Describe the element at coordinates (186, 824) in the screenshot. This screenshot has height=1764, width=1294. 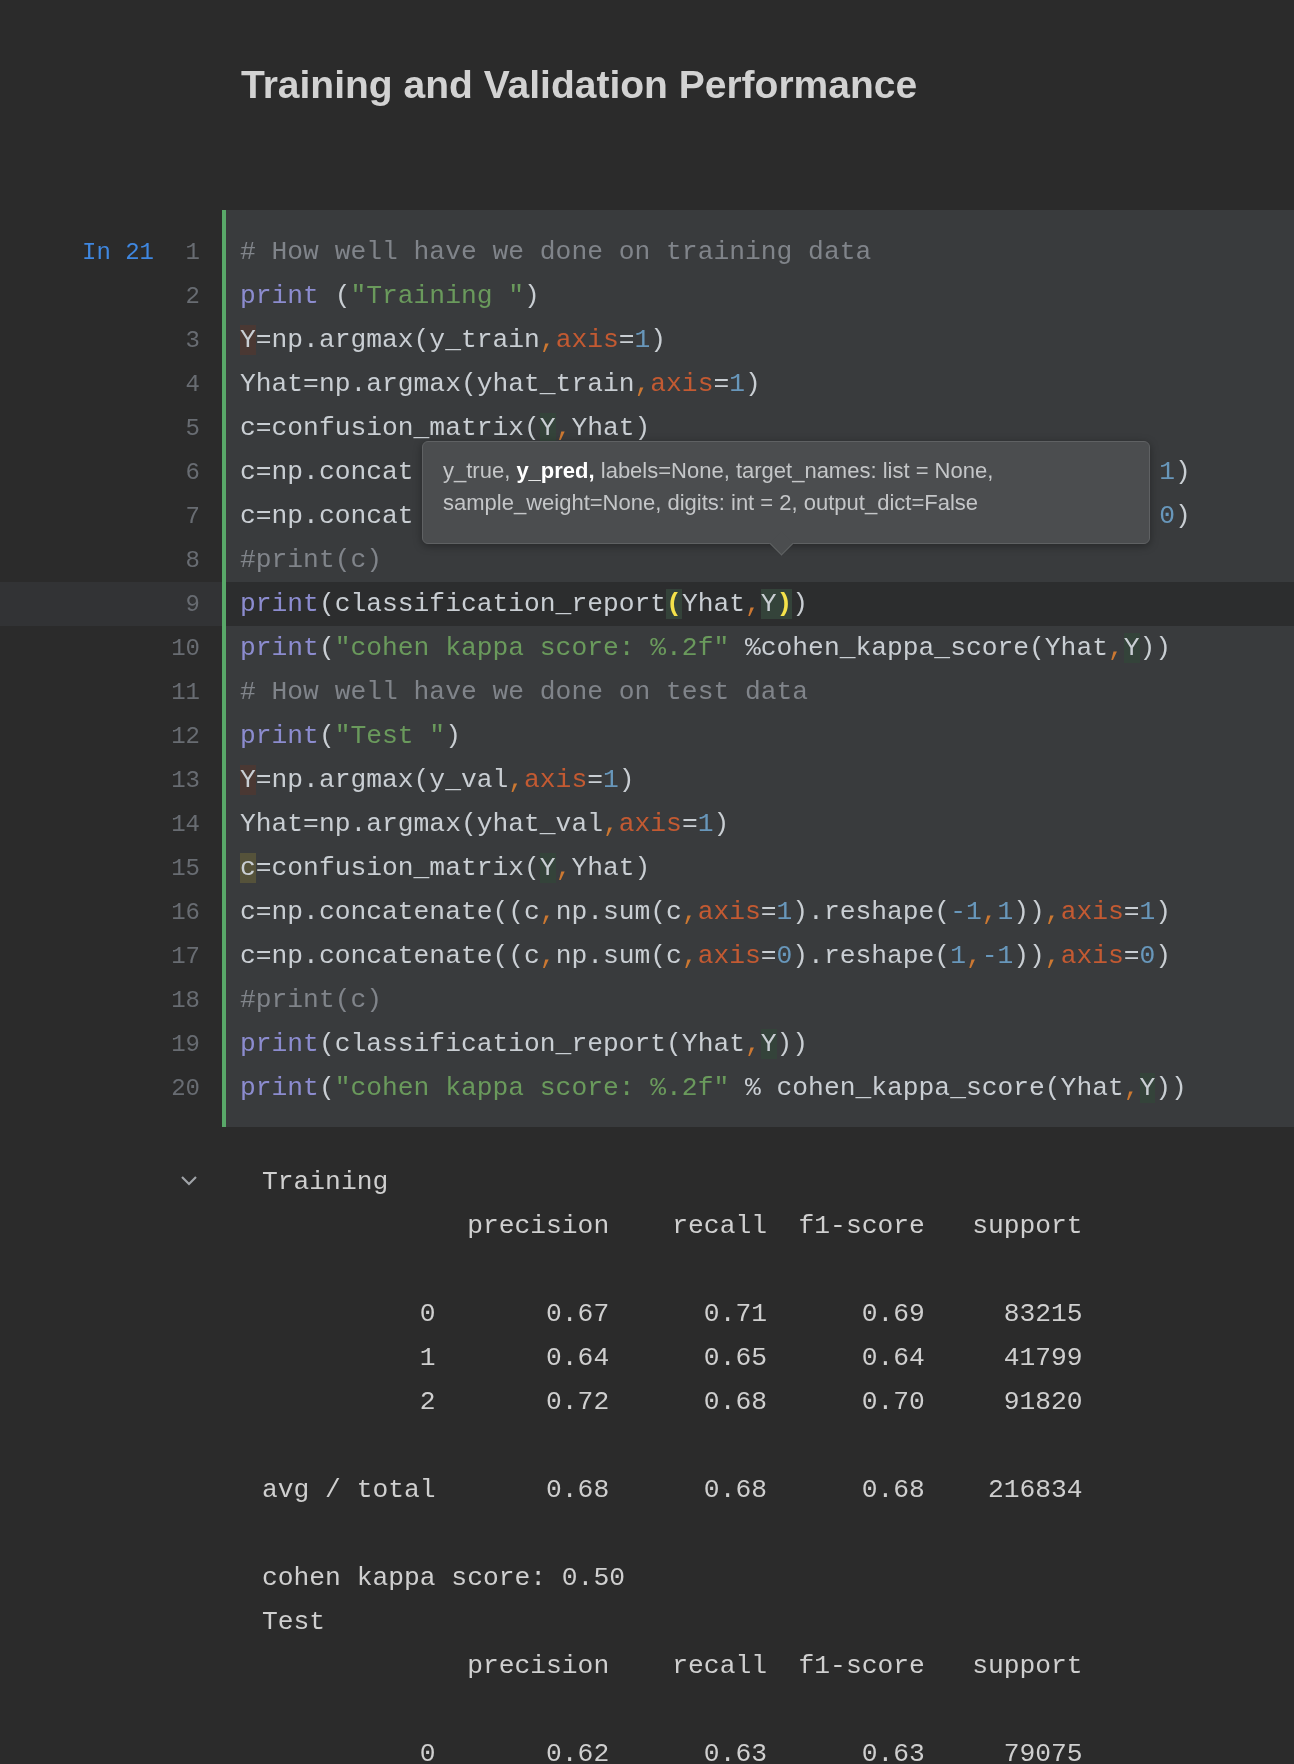
I see `line-number: 14` at that location.